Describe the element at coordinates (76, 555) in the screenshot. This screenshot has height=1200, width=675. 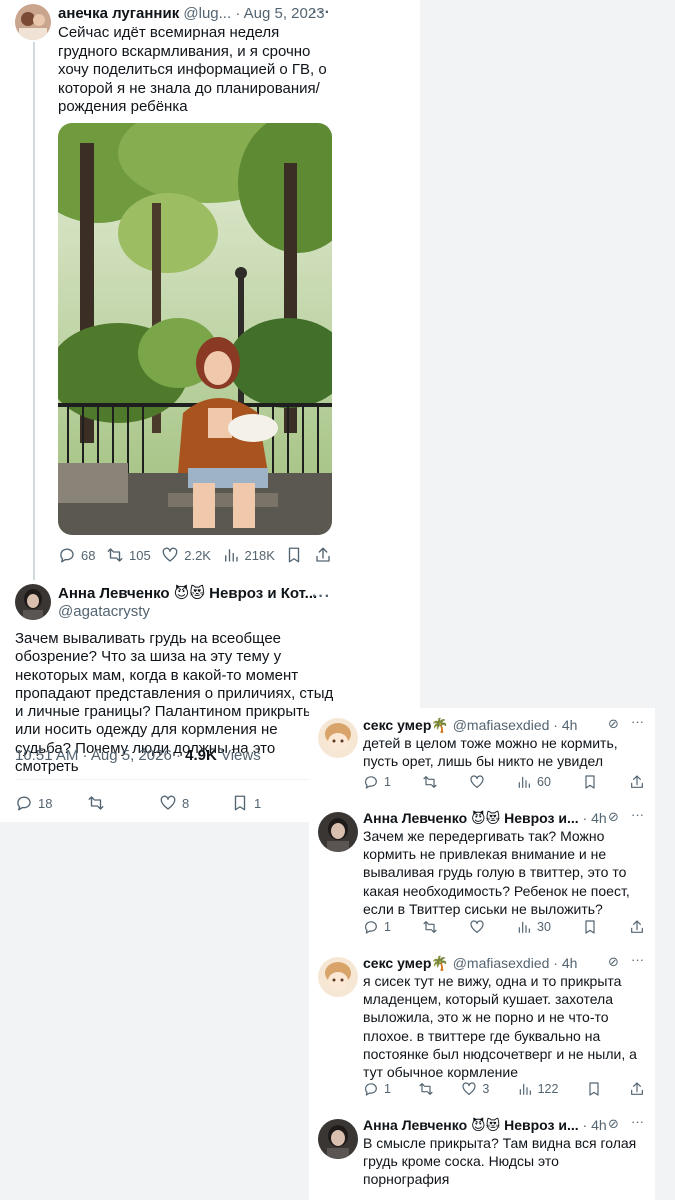
I see `reply-button: 68` at that location.